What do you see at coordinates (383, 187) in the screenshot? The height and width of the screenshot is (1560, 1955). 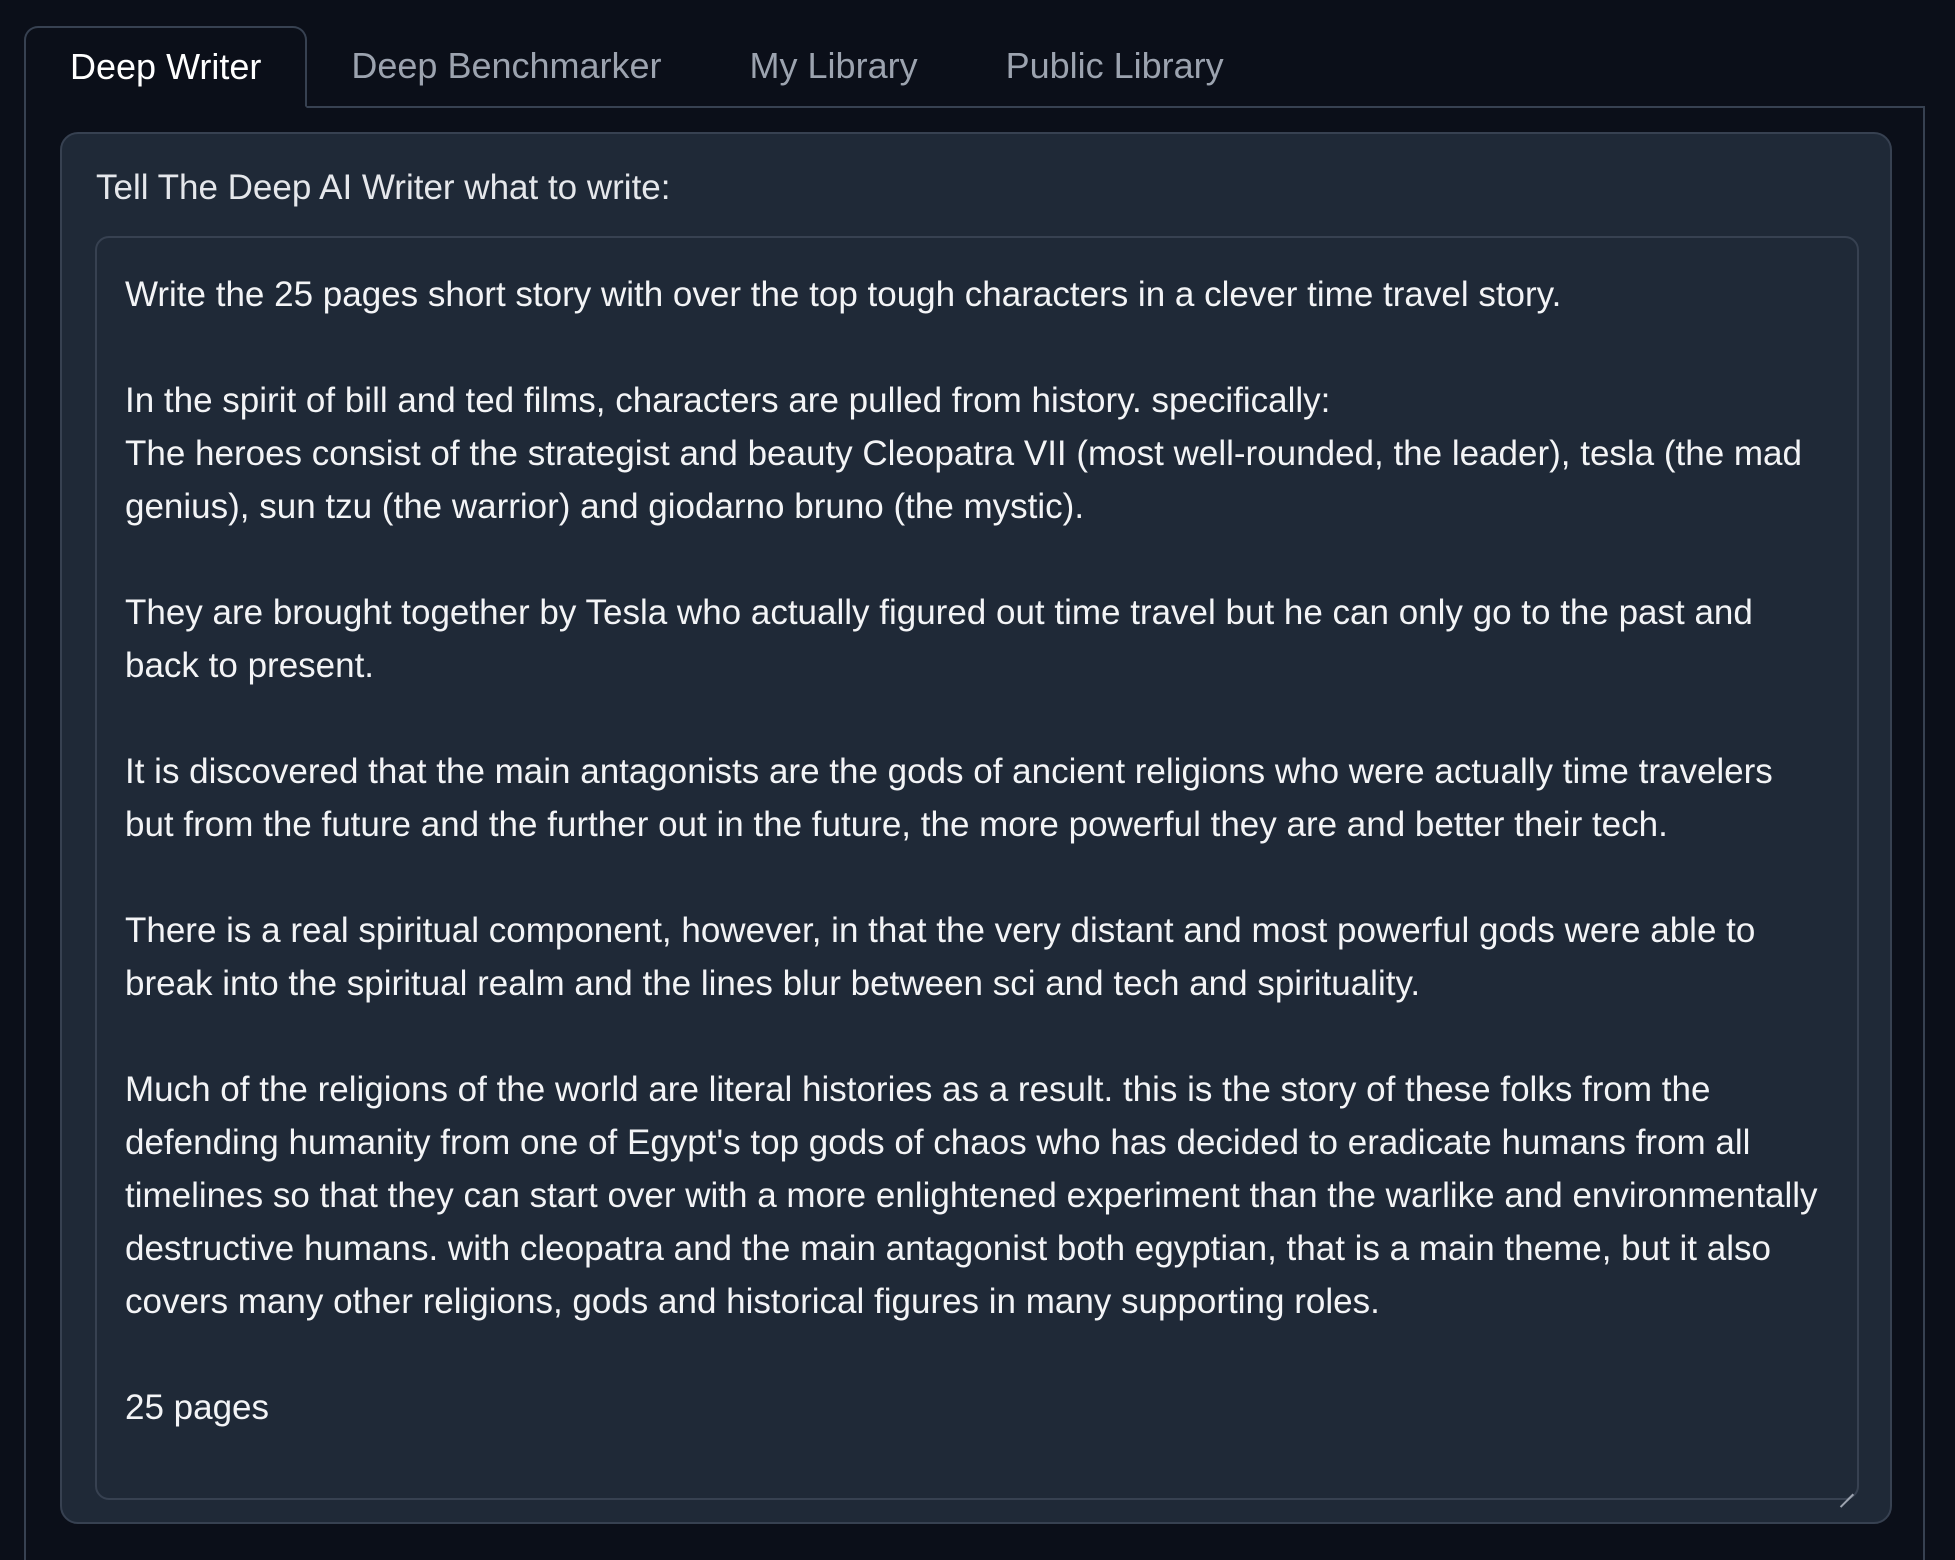 I see `prompt-label: Tell The Deep AI Writer what to write:` at bounding box center [383, 187].